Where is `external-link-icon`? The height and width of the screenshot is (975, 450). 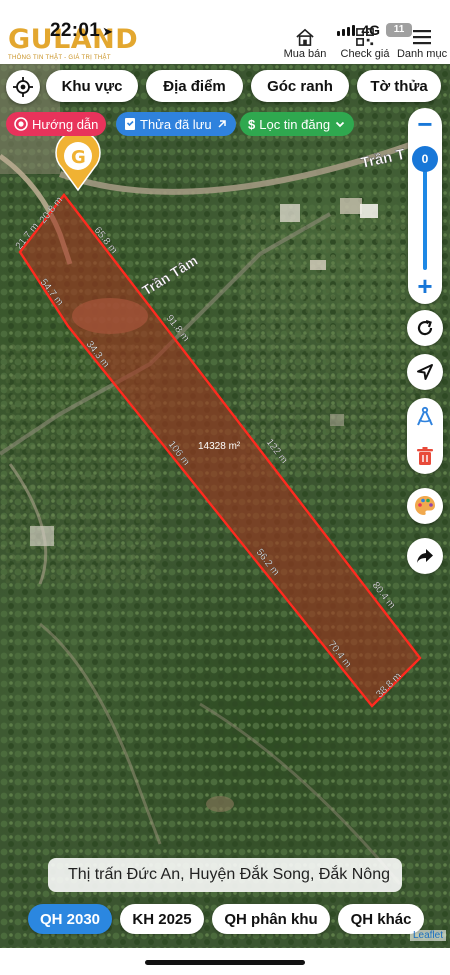 external-link-icon is located at coordinates (222, 124).